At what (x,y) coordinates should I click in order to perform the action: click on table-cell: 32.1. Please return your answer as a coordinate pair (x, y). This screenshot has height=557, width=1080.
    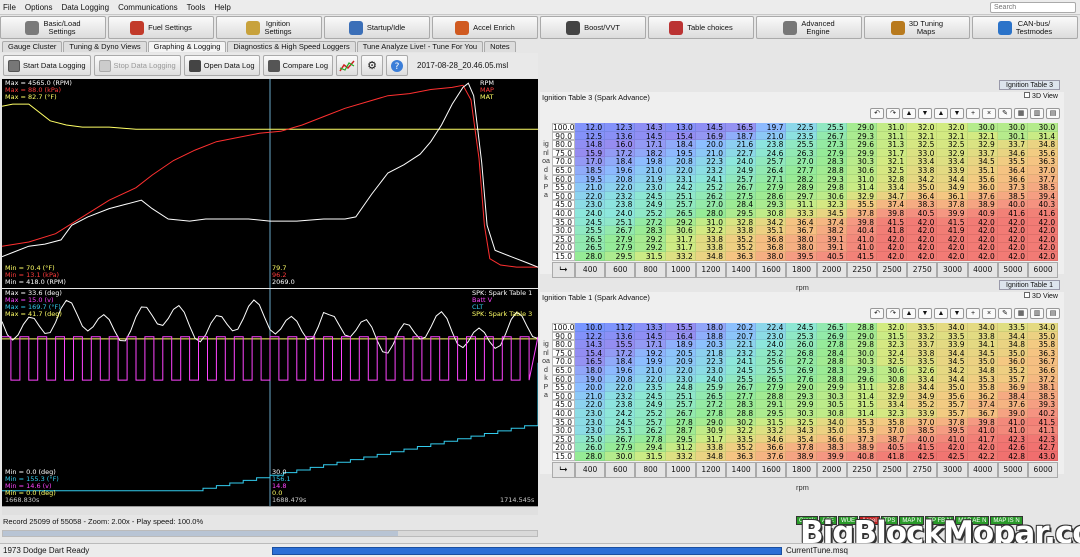
    Looking at the image, I should click on (982, 135).